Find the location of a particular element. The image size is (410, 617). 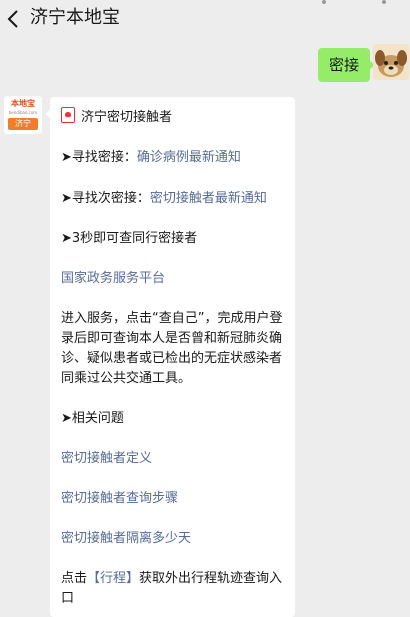

check-travel-line: ➤3秒即可查同行密接者 is located at coordinates (129, 238).